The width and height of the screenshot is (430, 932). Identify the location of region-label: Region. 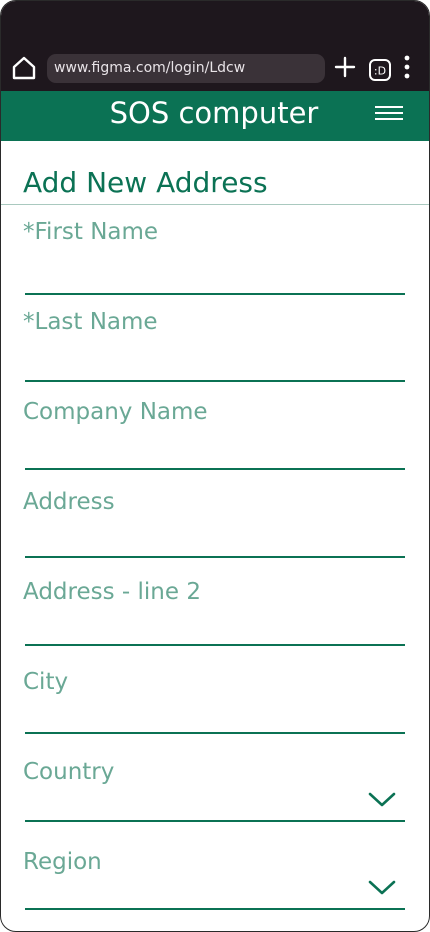
(62, 862).